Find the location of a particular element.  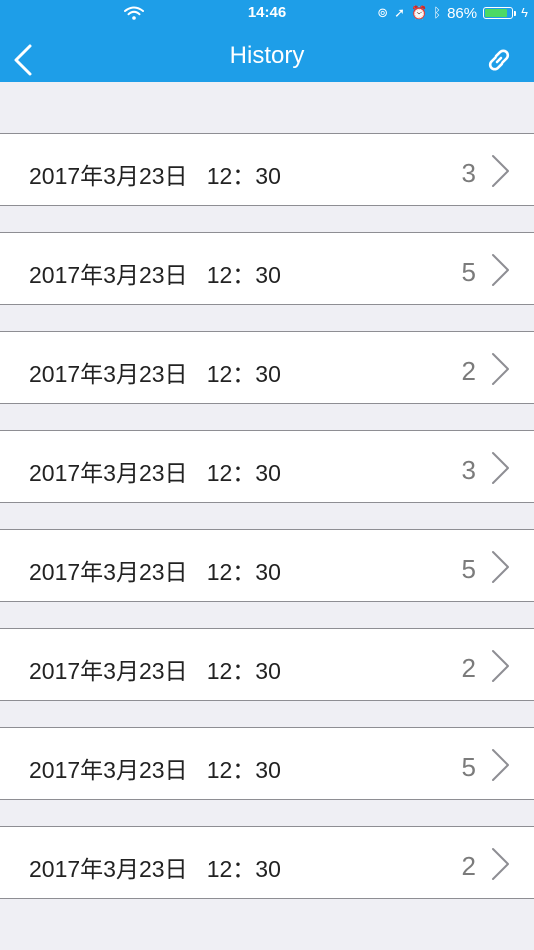

navigation-bar: History is located at coordinates (267, 56).